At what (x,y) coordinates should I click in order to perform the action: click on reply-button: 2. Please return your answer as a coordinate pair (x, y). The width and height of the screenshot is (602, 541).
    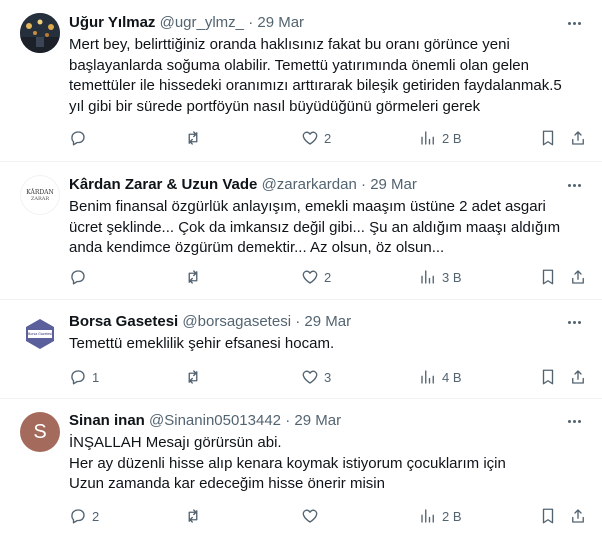
    Looking at the image, I should click on (84, 516).